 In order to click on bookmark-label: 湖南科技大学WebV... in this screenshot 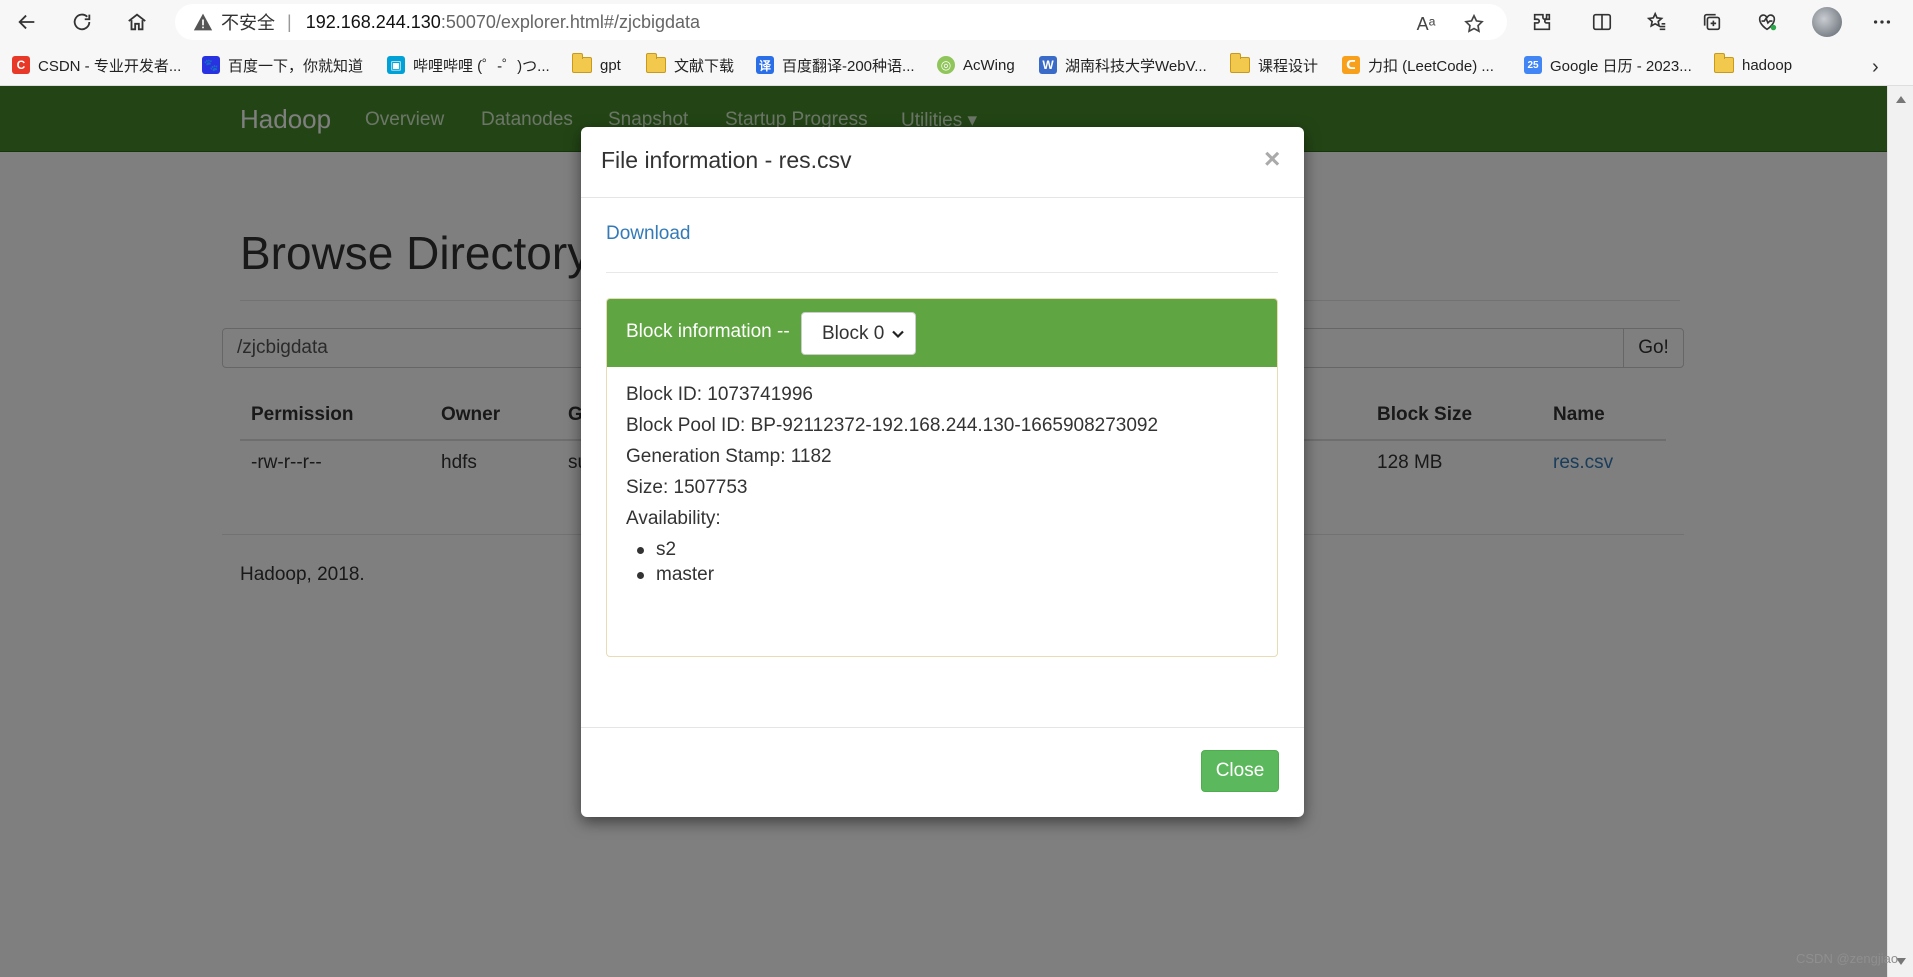, I will do `click(1136, 66)`.